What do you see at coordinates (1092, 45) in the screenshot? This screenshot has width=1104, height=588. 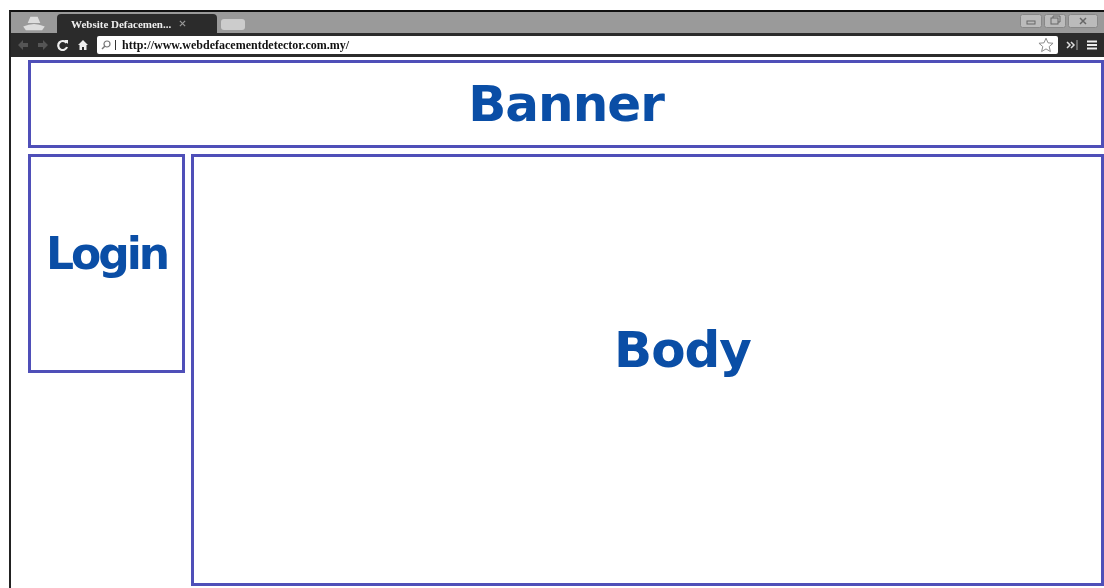 I see `menu-icon` at bounding box center [1092, 45].